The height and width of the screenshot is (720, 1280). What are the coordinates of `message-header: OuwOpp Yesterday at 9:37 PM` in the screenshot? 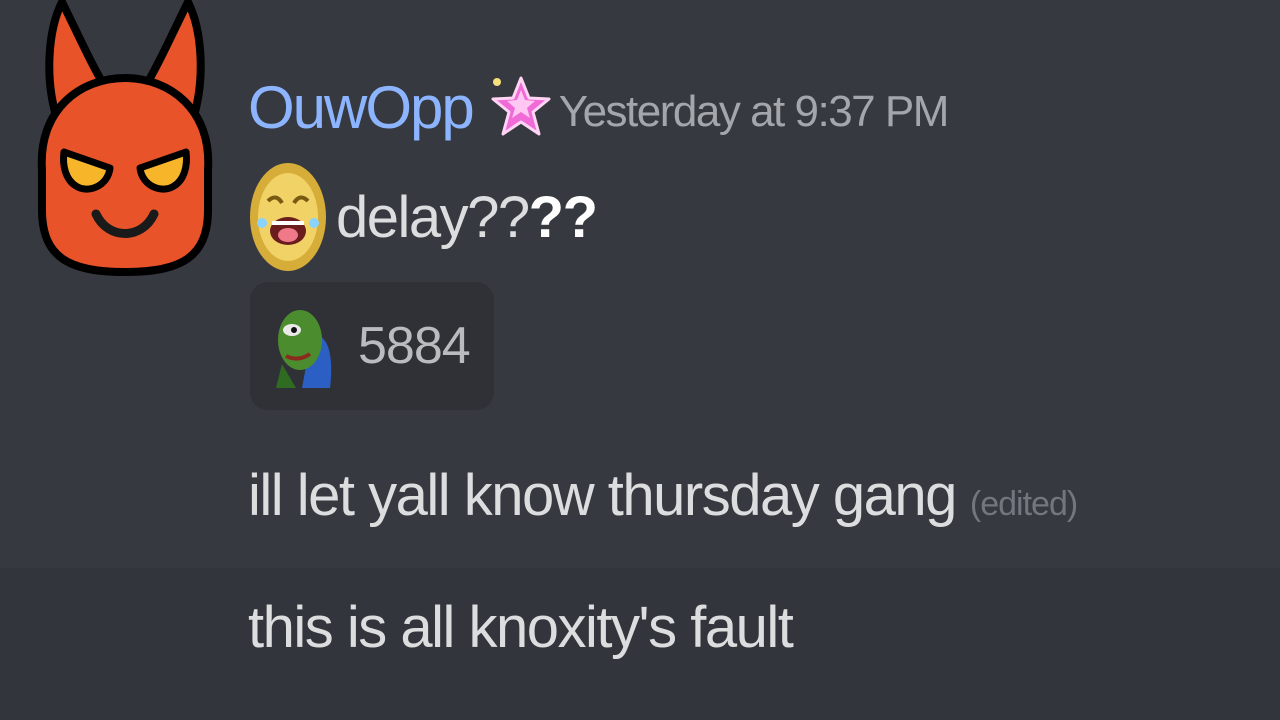 It's located at (599, 107).